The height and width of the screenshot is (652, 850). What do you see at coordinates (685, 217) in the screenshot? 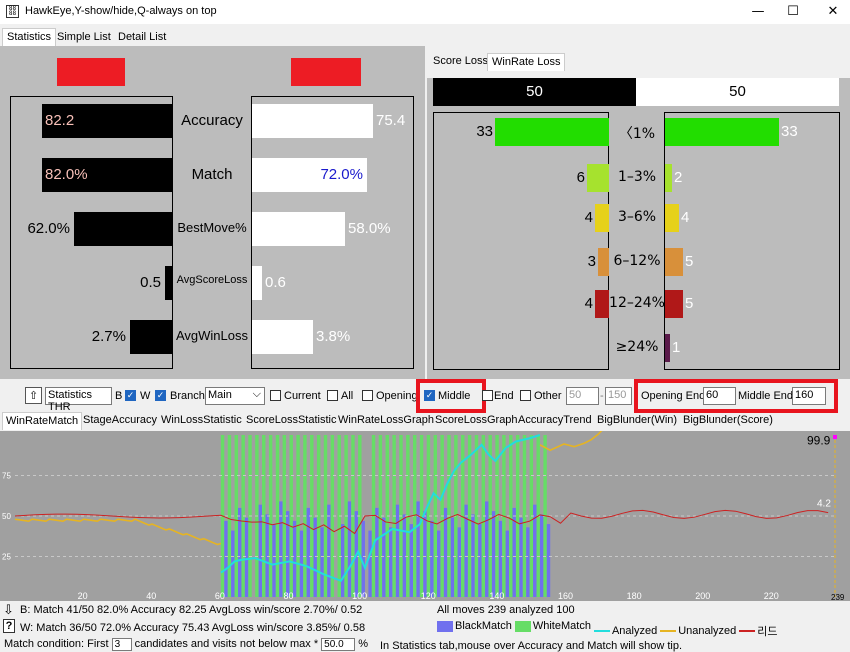
I see `white-loss-count-2: 4` at bounding box center [685, 217].